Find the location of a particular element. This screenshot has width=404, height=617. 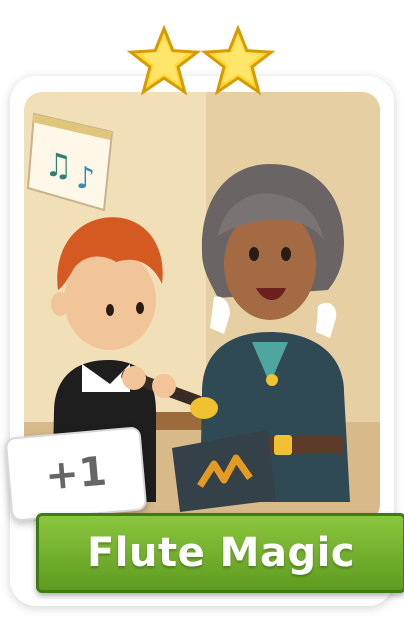

title-banner: Flute Magic is located at coordinates (220, 553).